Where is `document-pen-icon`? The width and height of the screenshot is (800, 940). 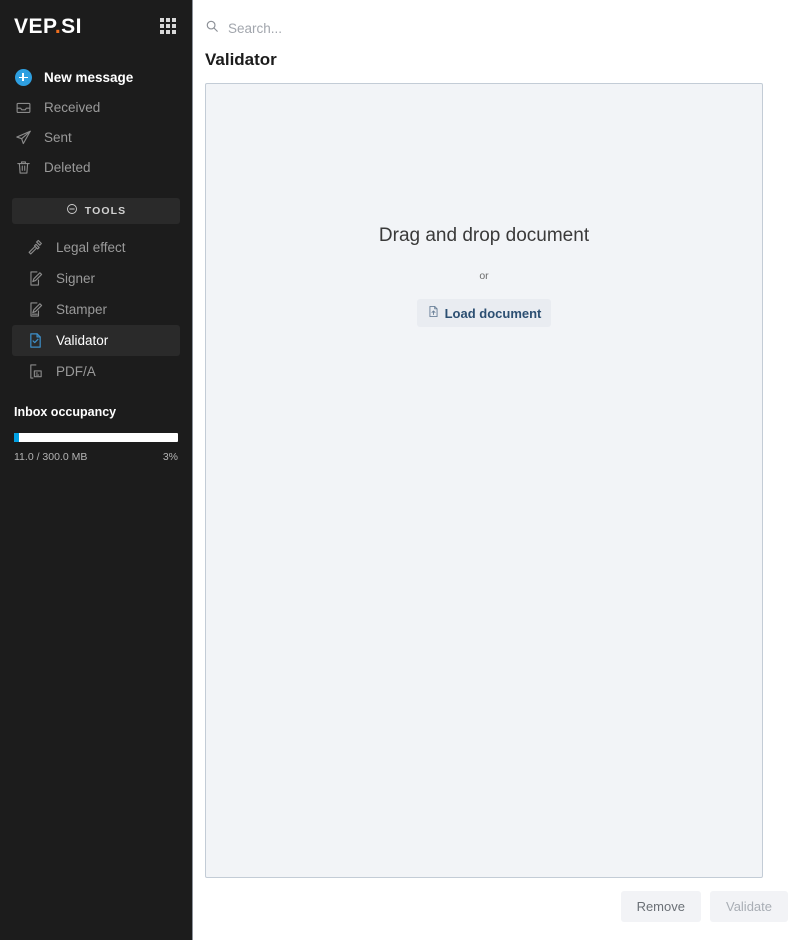 document-pen-icon is located at coordinates (35, 279).